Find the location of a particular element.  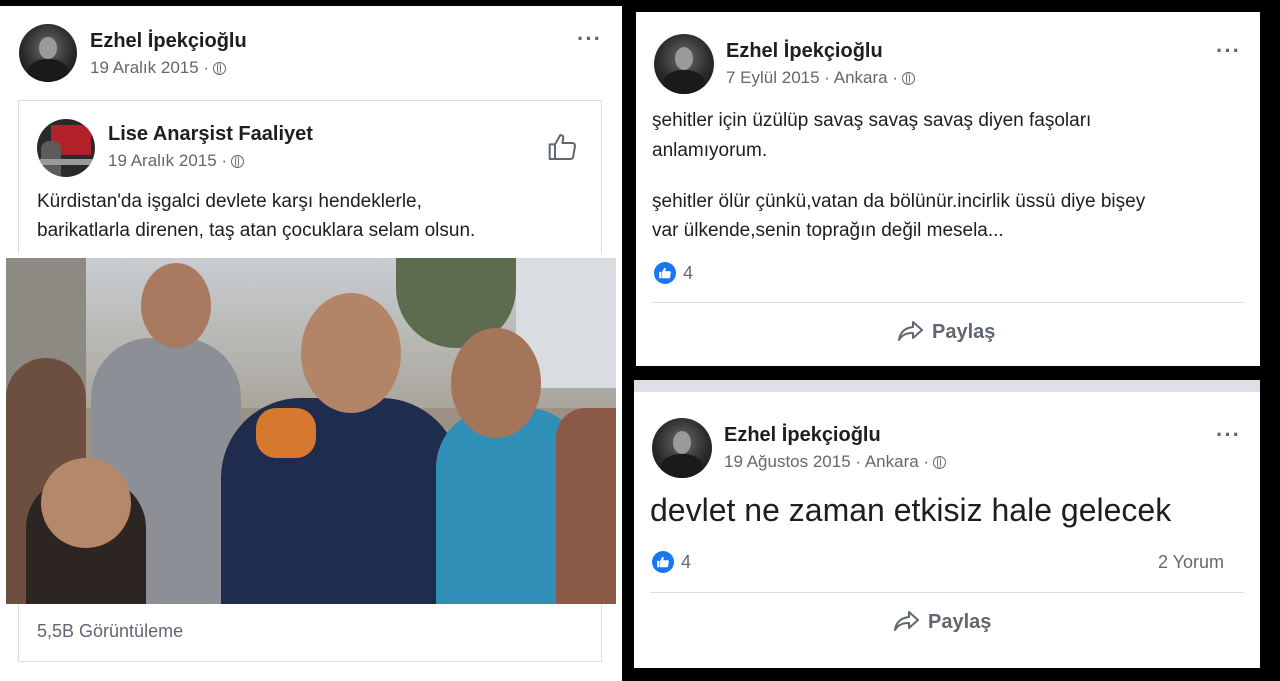

post-text: devlet ne zaman etkisiz hale gelecek is located at coordinates (911, 510).